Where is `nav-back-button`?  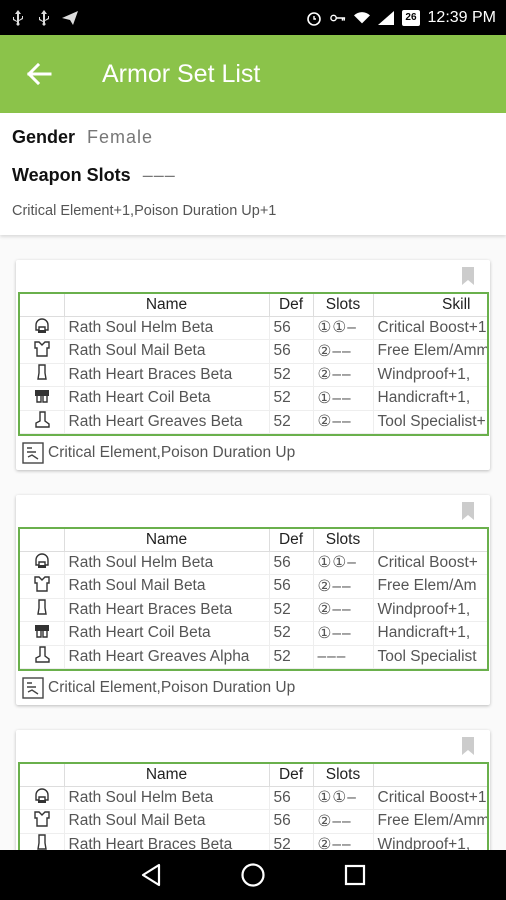
nav-back-button is located at coordinates (151, 875).